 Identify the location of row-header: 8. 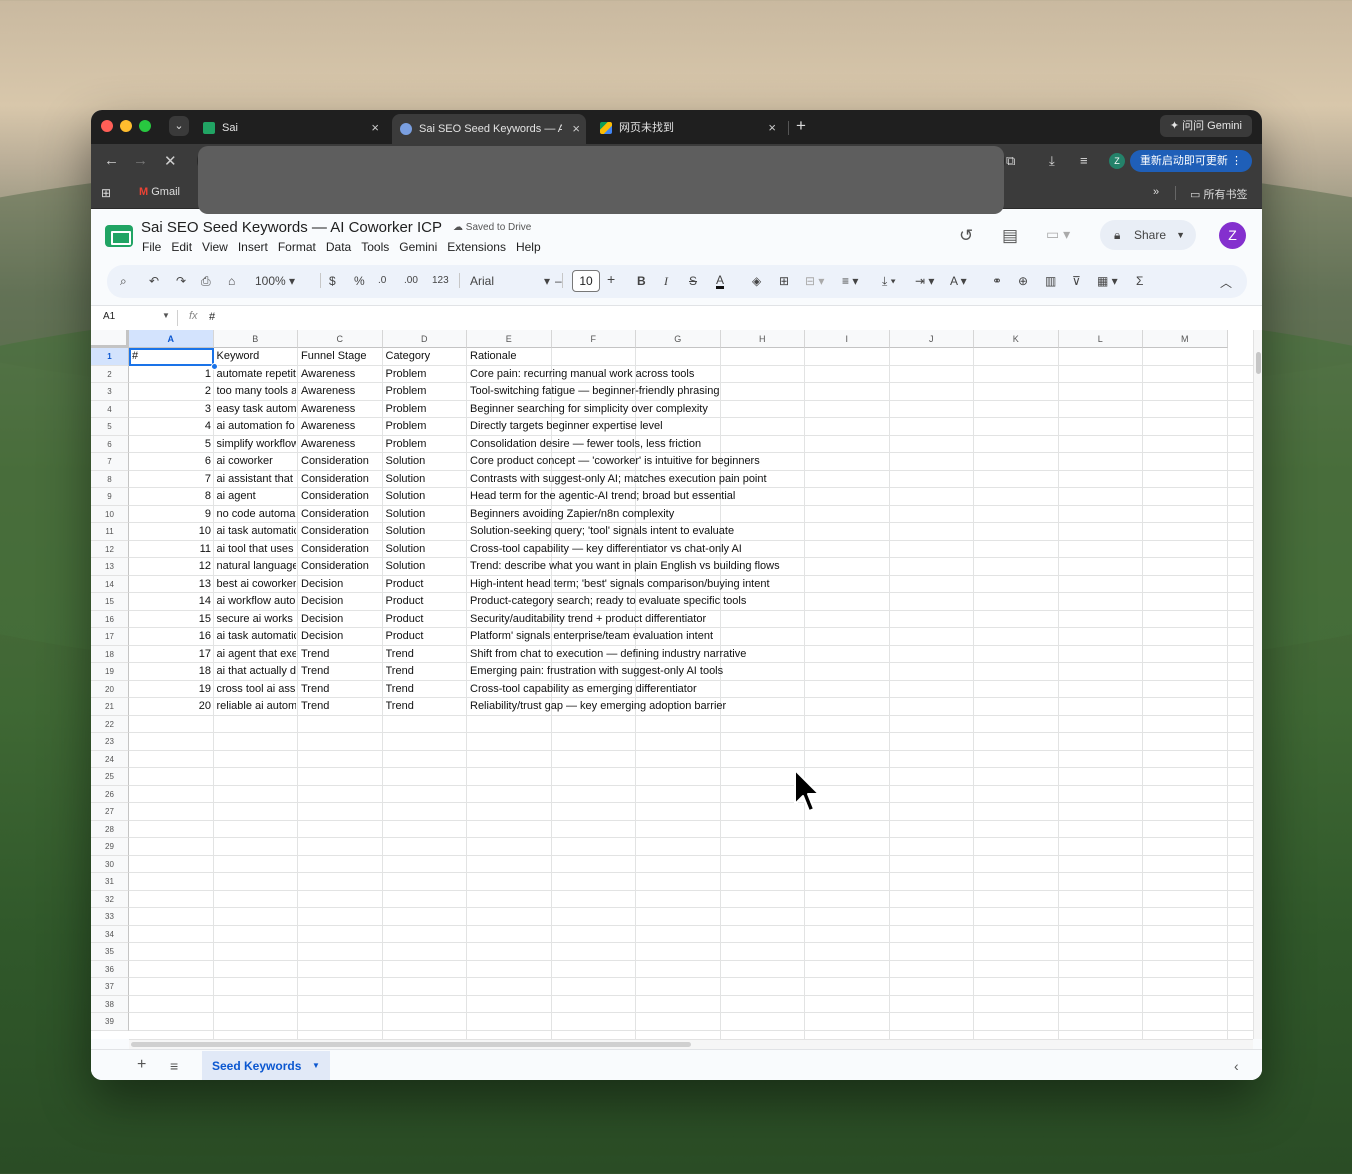
(110, 479).